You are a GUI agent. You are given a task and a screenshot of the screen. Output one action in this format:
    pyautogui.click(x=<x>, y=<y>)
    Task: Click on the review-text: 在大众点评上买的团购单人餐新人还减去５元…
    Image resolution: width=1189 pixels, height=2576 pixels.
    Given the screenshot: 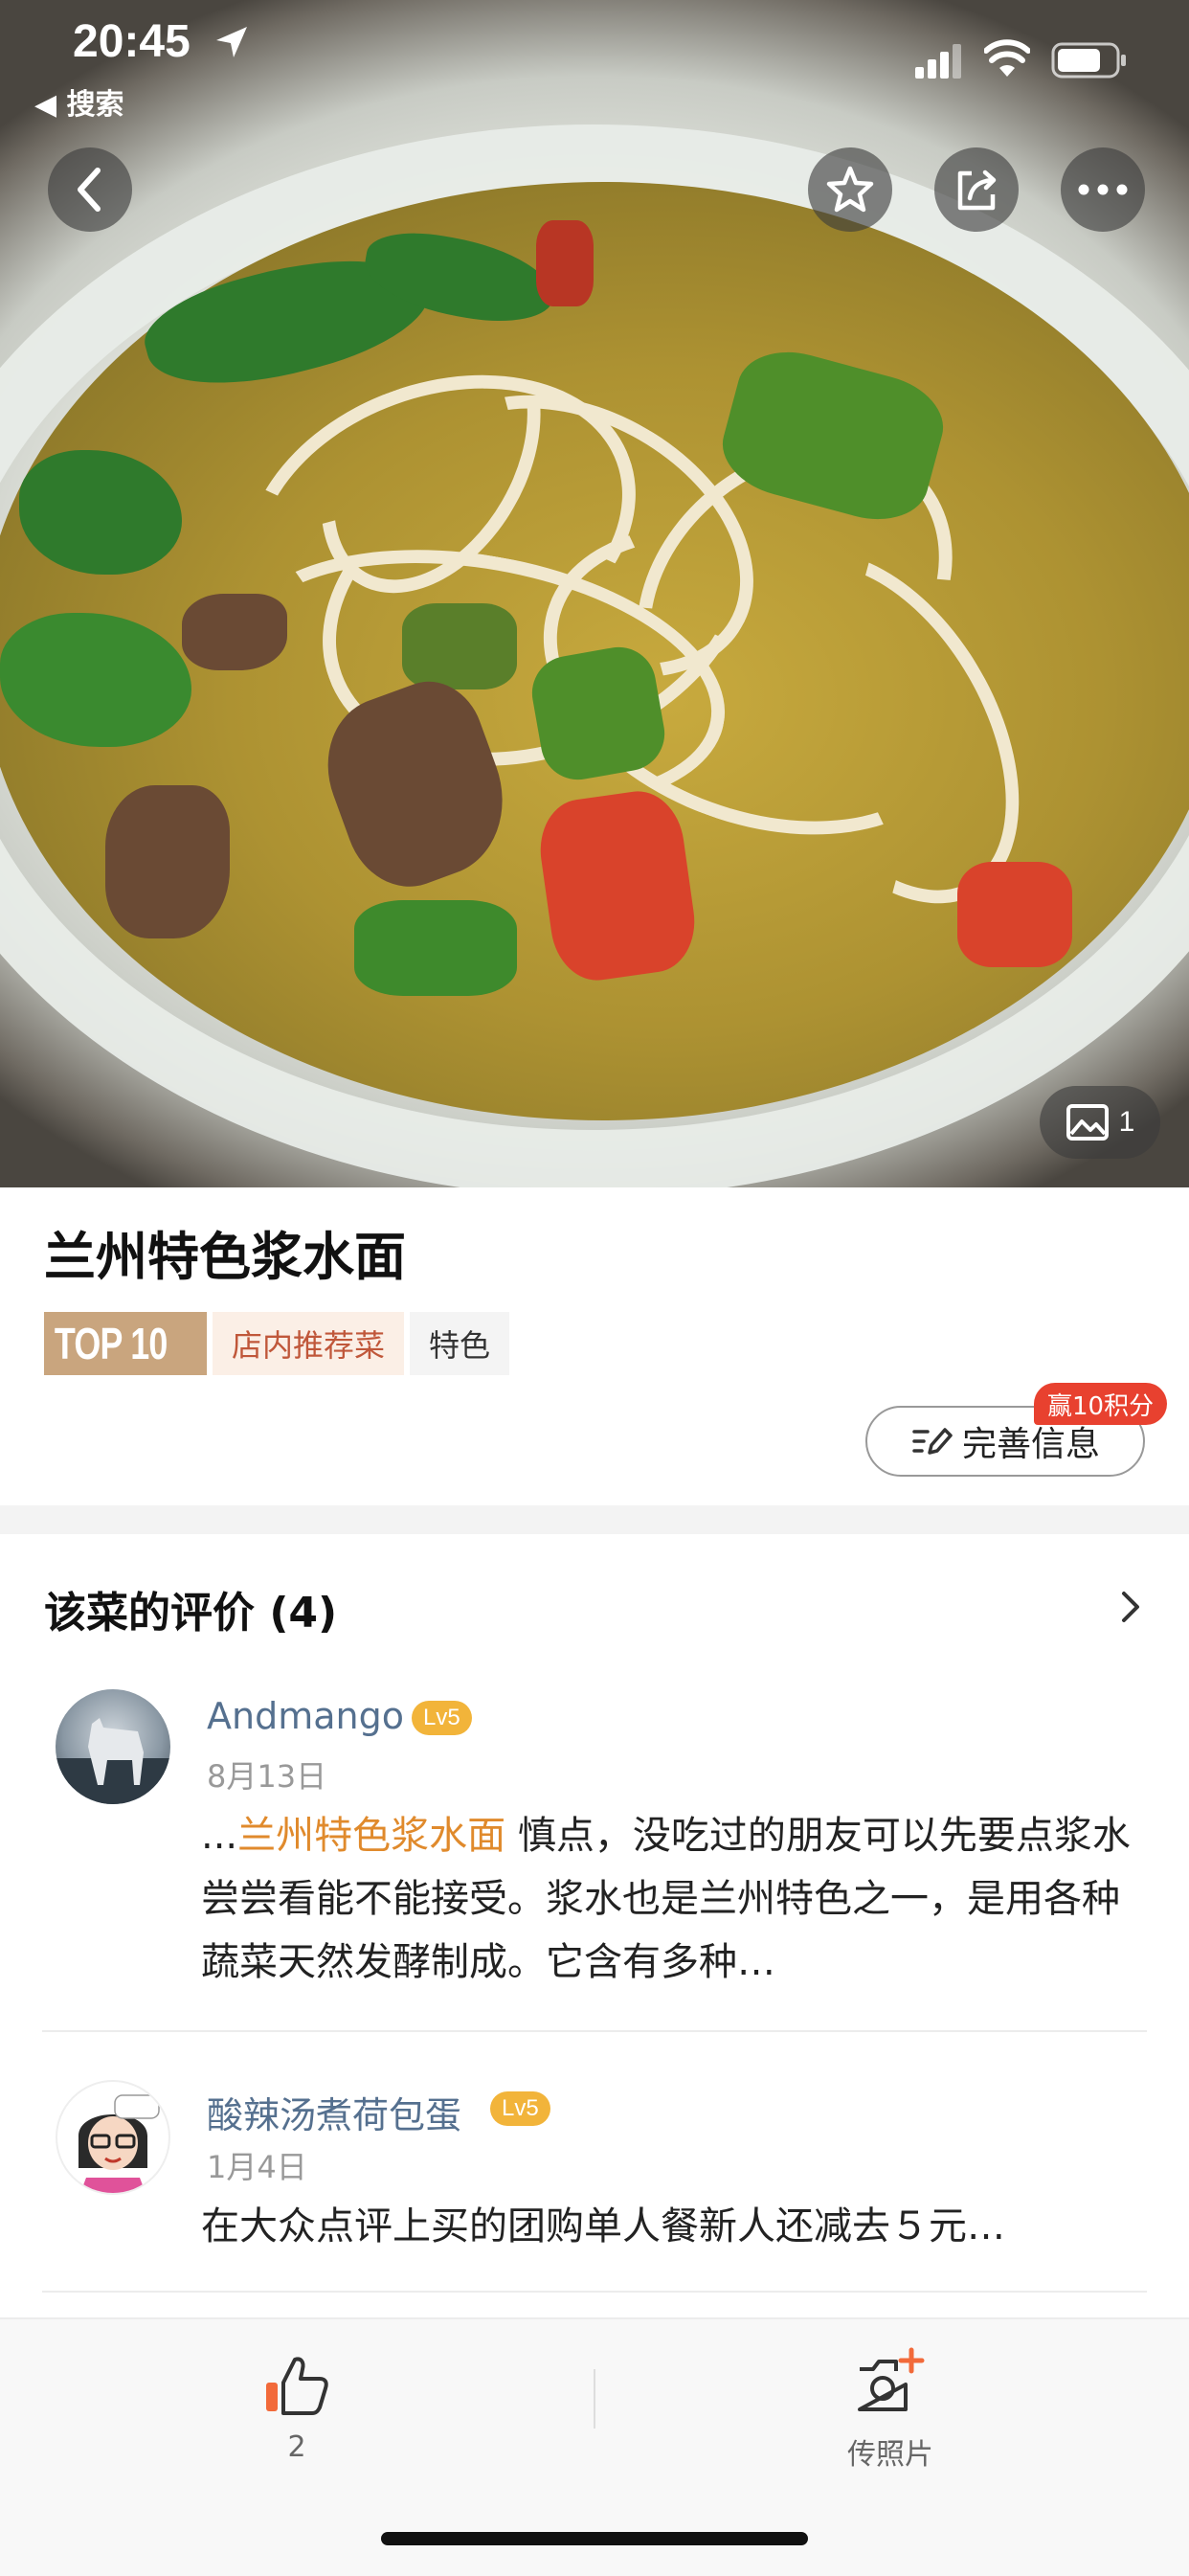 What is the action you would take?
    pyautogui.click(x=666, y=2226)
    